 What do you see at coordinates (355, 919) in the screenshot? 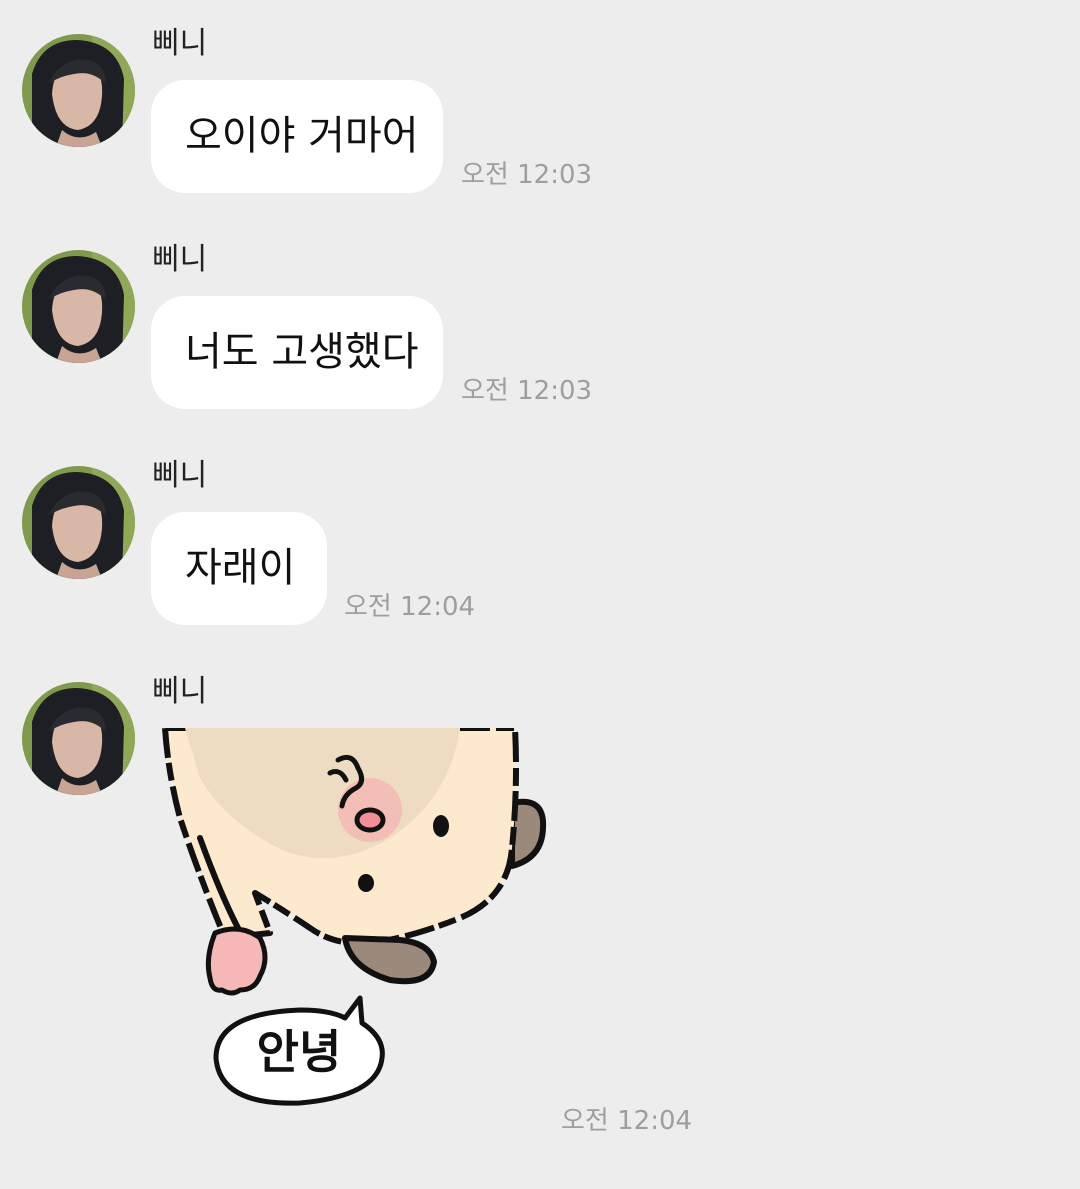
I see `bear-sticker-icon: 안녕` at bounding box center [355, 919].